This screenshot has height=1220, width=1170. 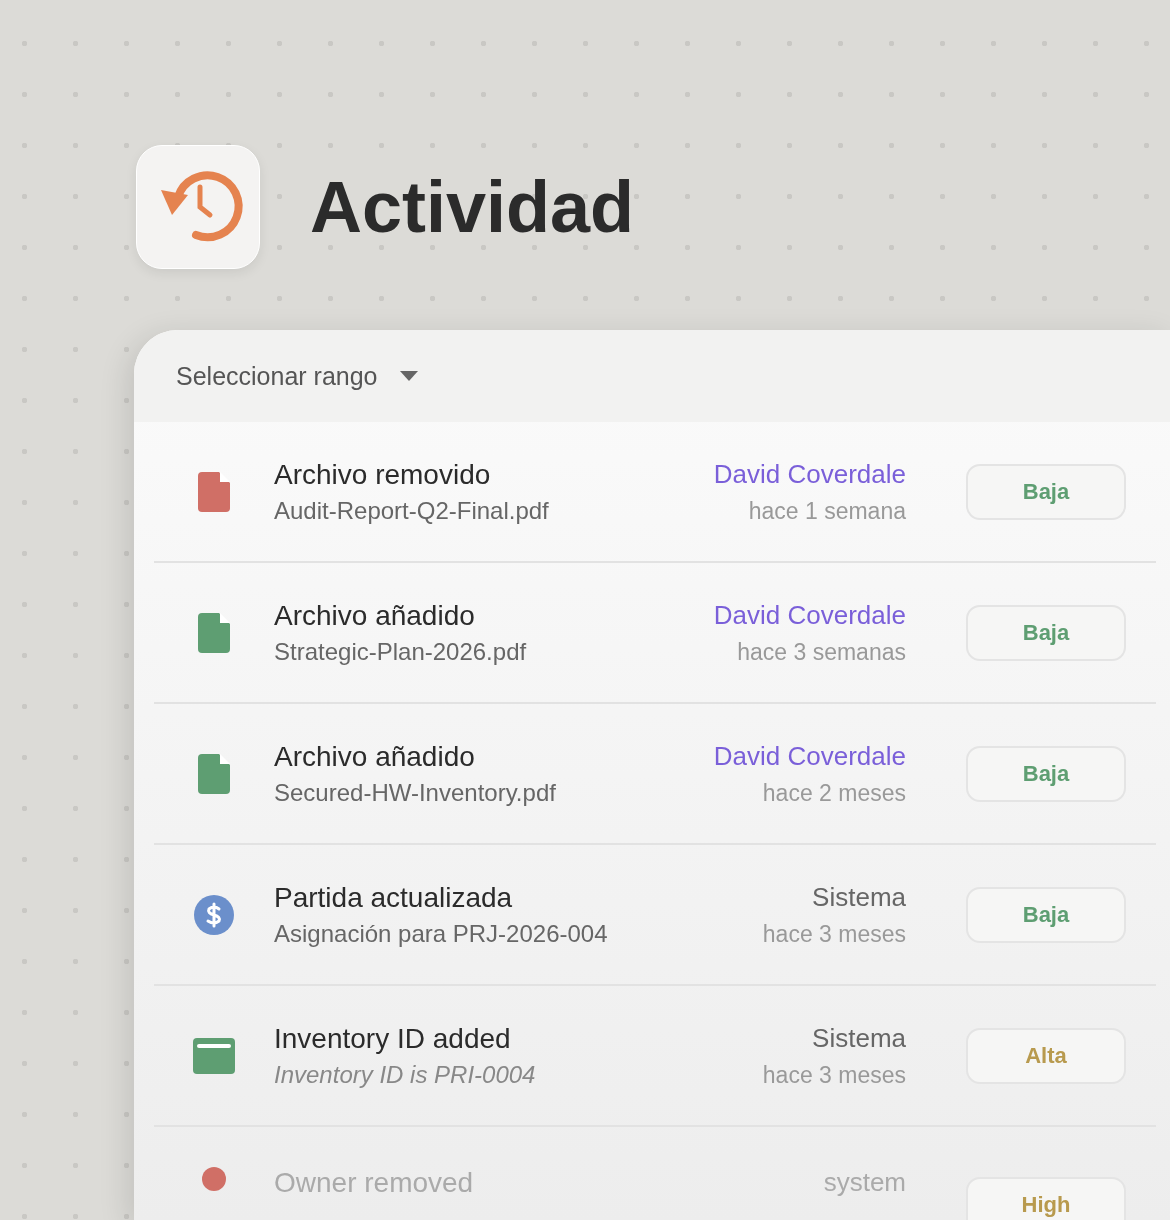 What do you see at coordinates (1046, 1198) in the screenshot?
I see `priority-badge: High` at bounding box center [1046, 1198].